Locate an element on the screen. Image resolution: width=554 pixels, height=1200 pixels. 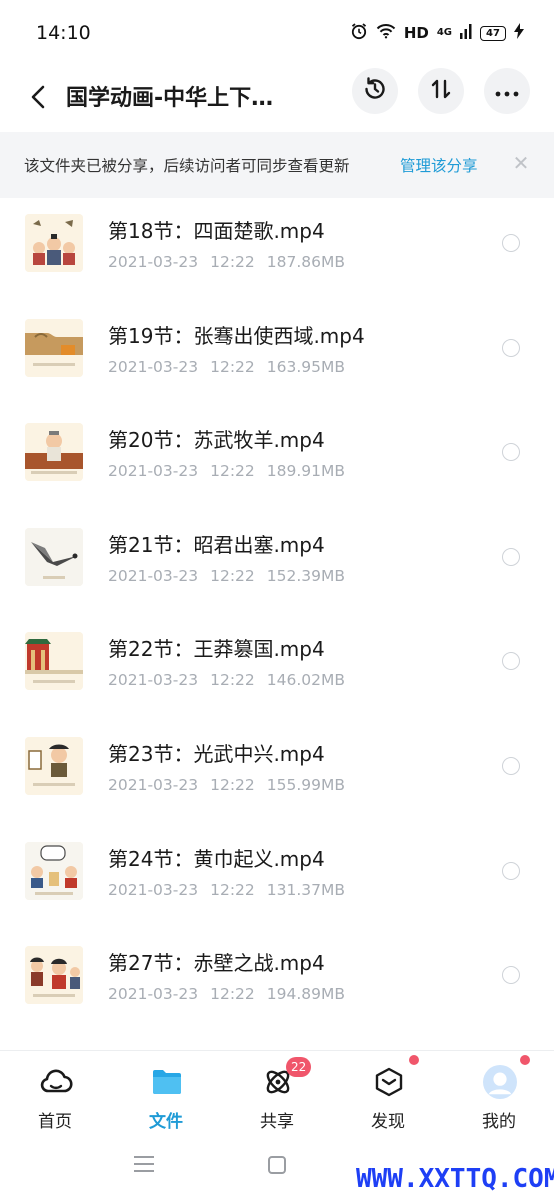
network-type: 4G is located at coordinates (444, 32).